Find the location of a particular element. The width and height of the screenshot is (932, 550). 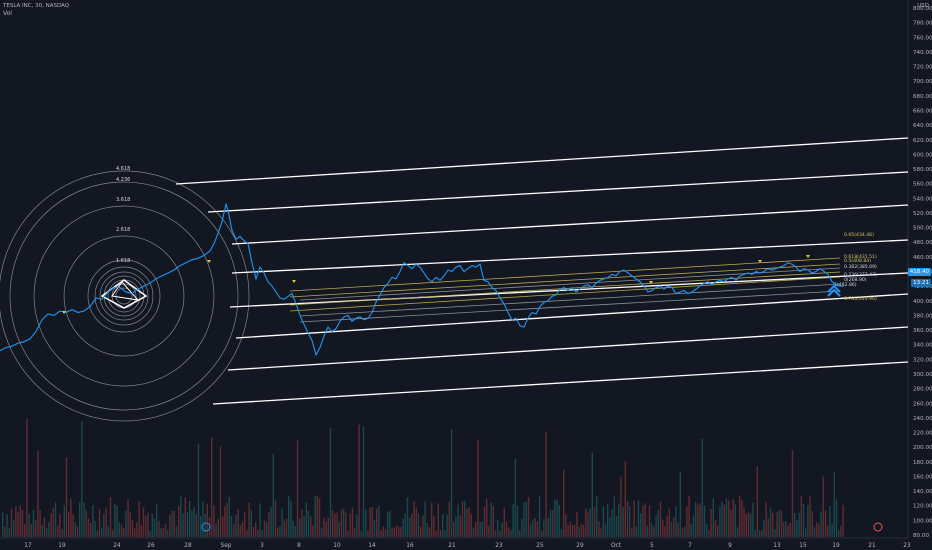

y-tick-label: 160.00 is located at coordinates (922, 477).